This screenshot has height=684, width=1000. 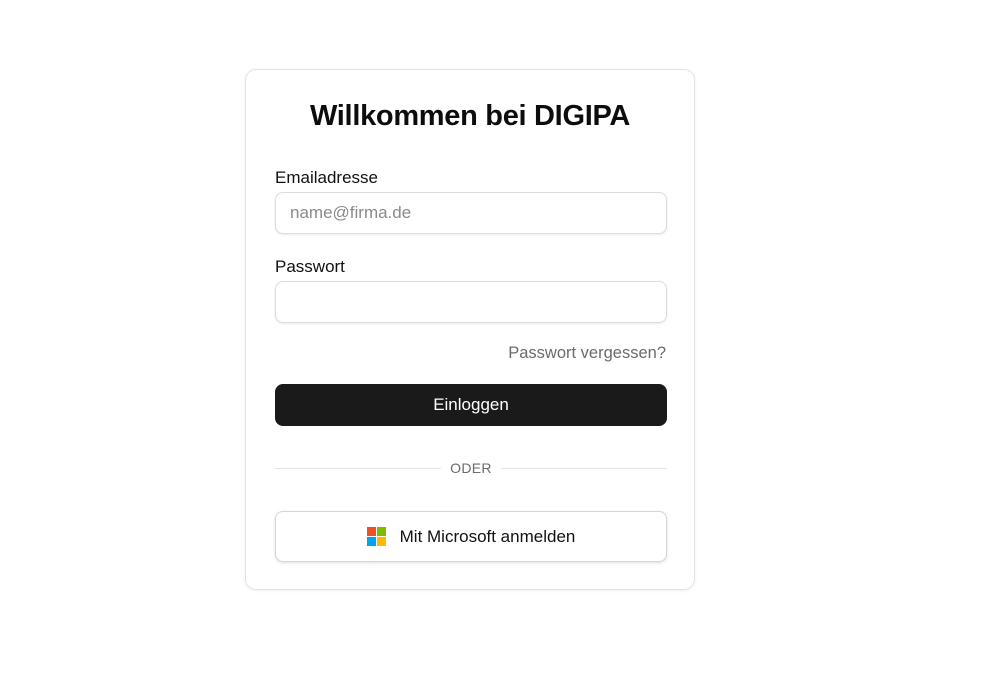 I want to click on microsoft-button-label: Mit Microsoft anmelden, so click(x=487, y=536).